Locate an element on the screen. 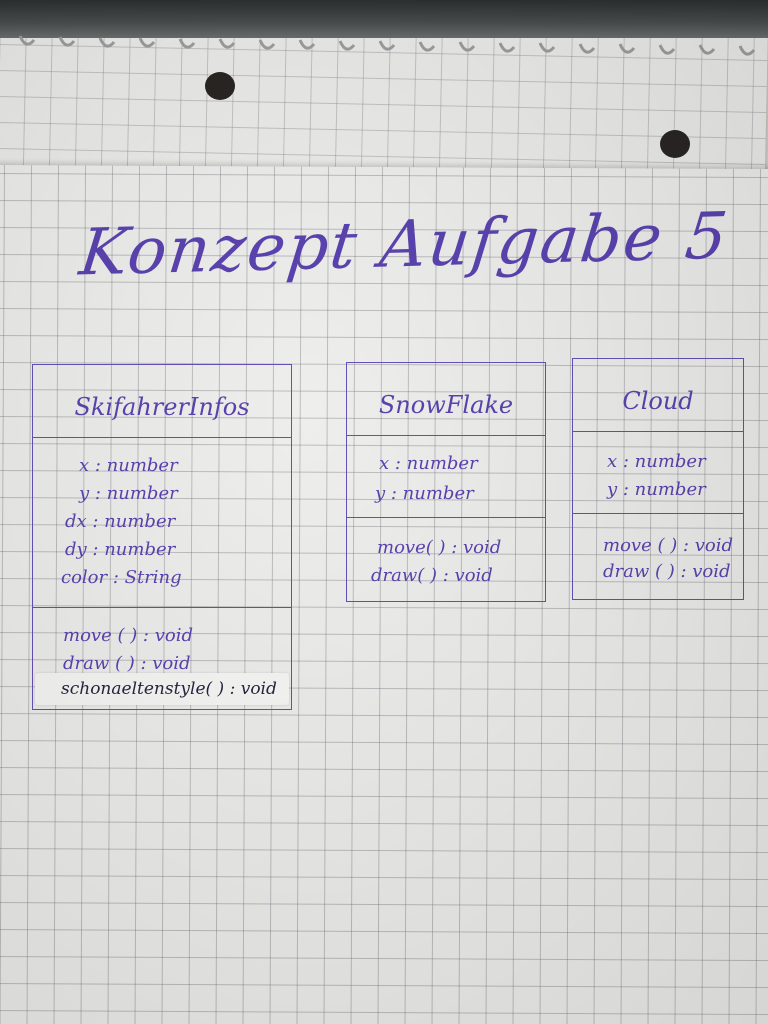 The image size is (768, 1024). spiral-rings is located at coordinates (387, 45).